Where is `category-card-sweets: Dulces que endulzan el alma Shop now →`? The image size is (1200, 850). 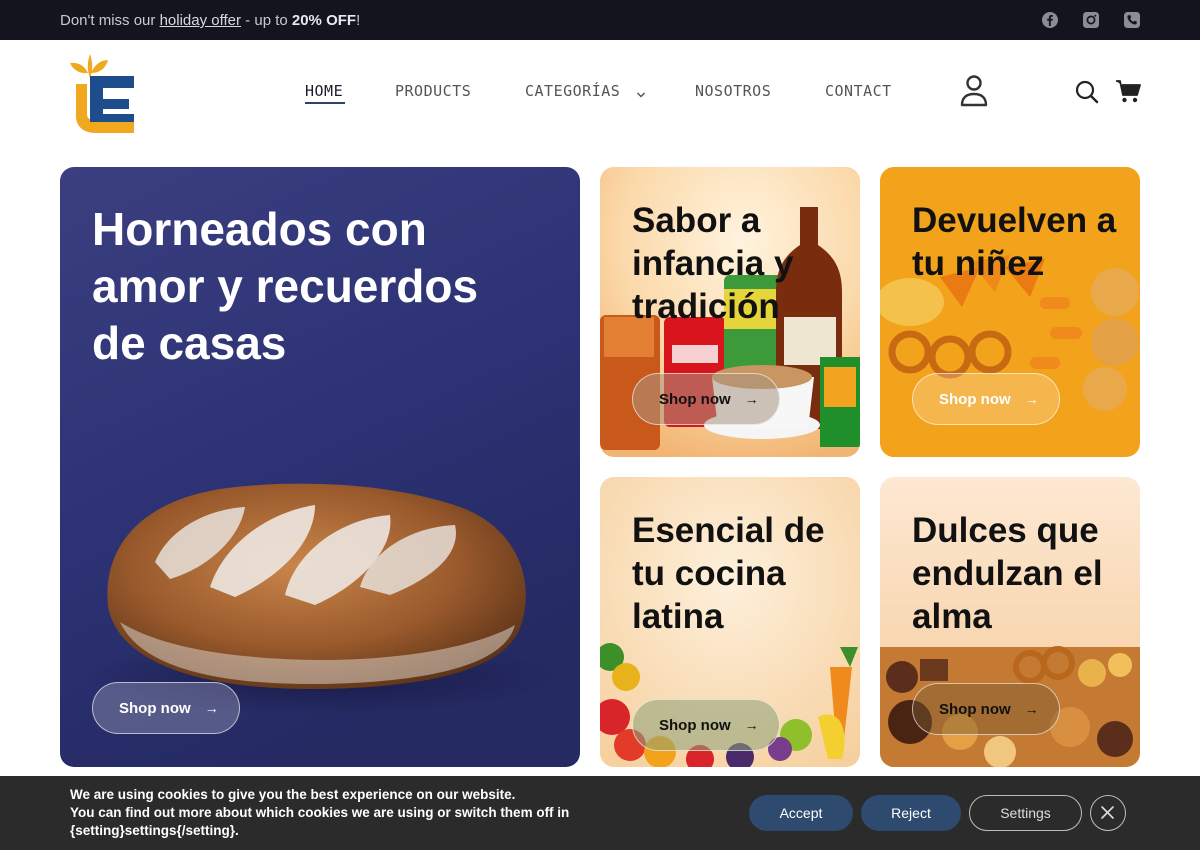
category-card-sweets: Dulces que endulzan el alma Shop now → is located at coordinates (1010, 622).